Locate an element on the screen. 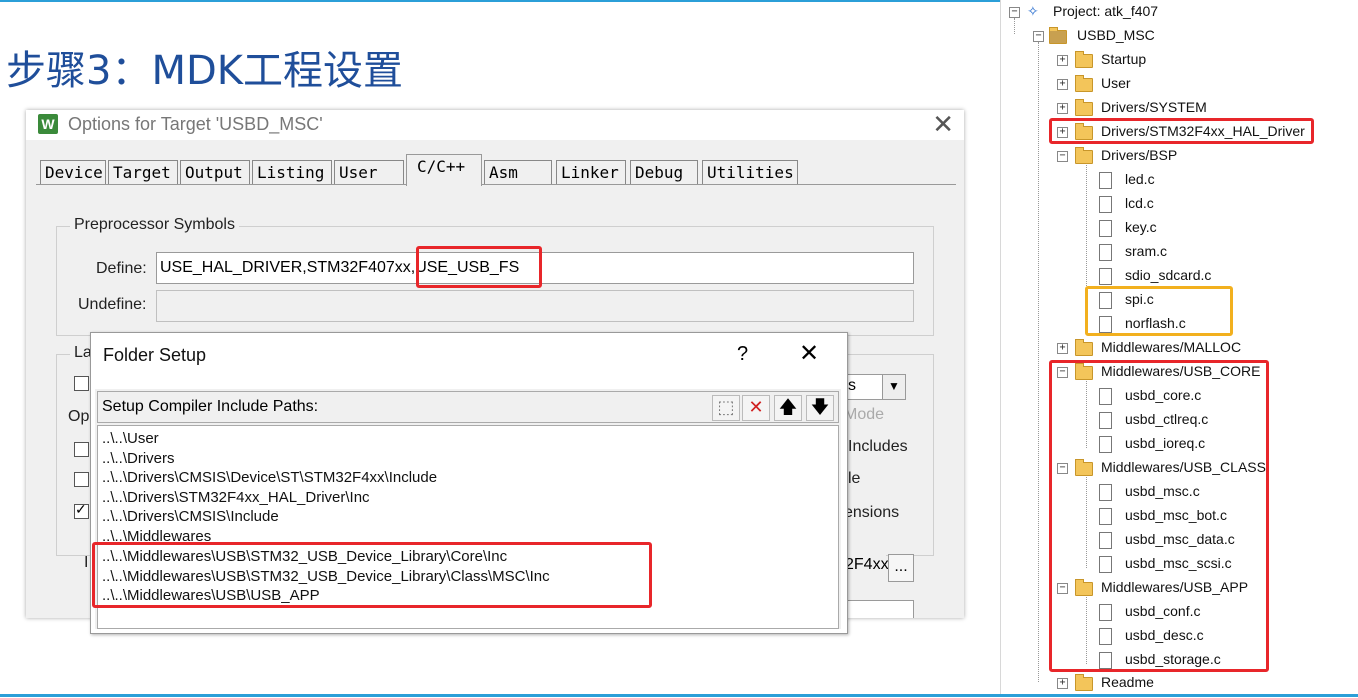  preprocessor-group-label: Preprocessor Symbols is located at coordinates (154, 225).